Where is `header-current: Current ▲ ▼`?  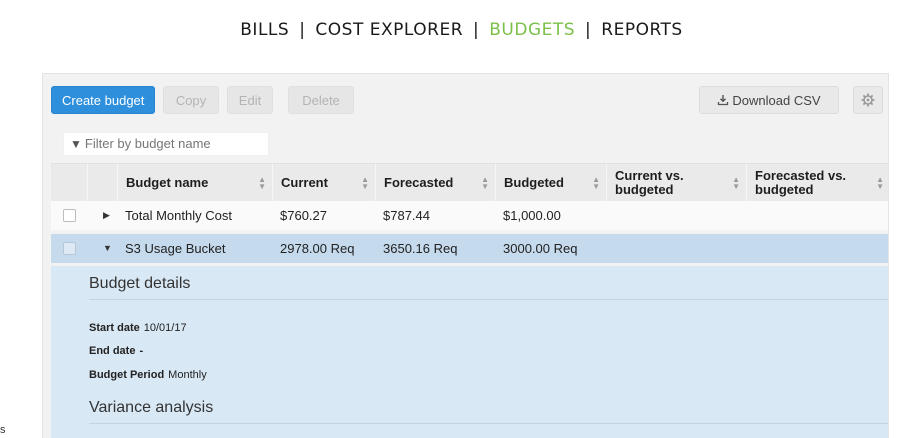 header-current: Current ▲ ▼ is located at coordinates (323, 183).